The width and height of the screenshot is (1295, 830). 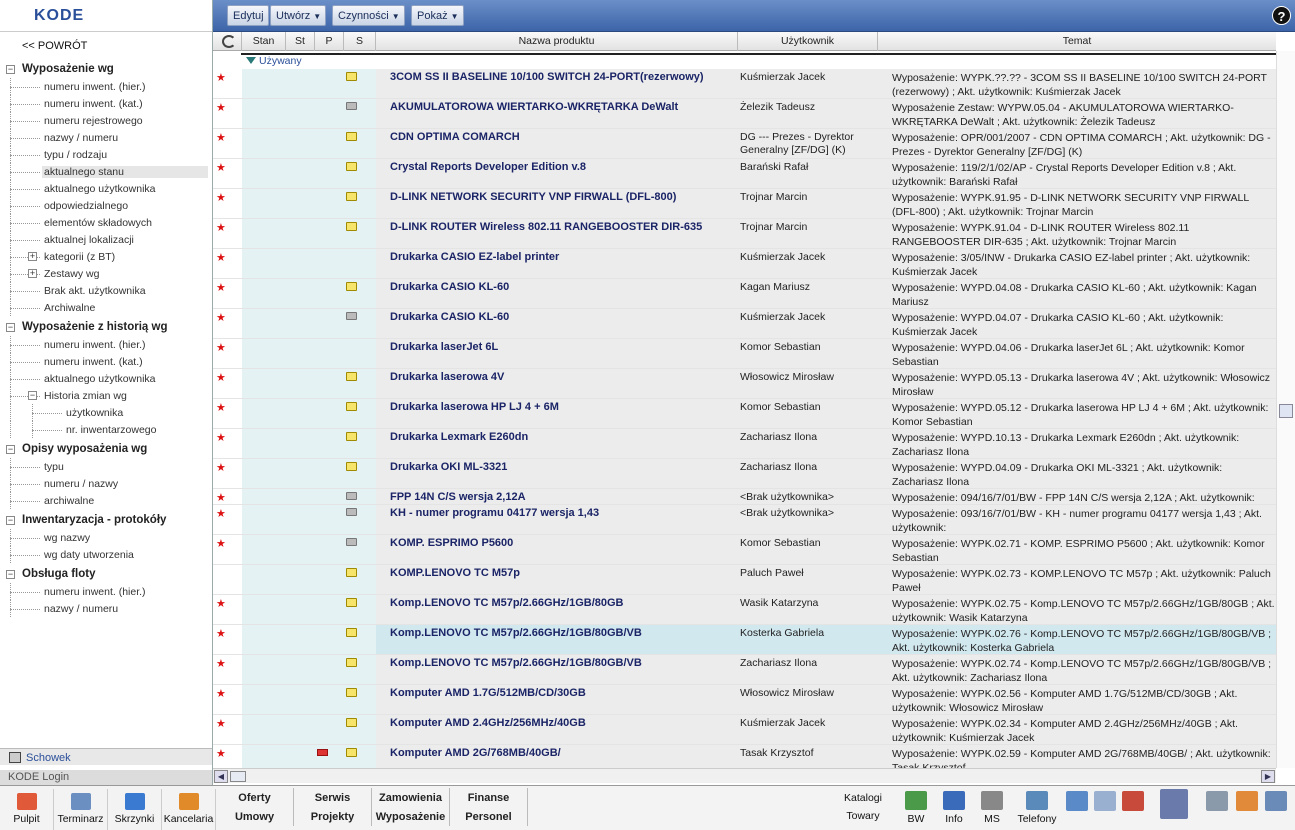 What do you see at coordinates (562, 753) in the screenshot?
I see `product-name: Komputer AMD 2G/768MB/40GB/` at bounding box center [562, 753].